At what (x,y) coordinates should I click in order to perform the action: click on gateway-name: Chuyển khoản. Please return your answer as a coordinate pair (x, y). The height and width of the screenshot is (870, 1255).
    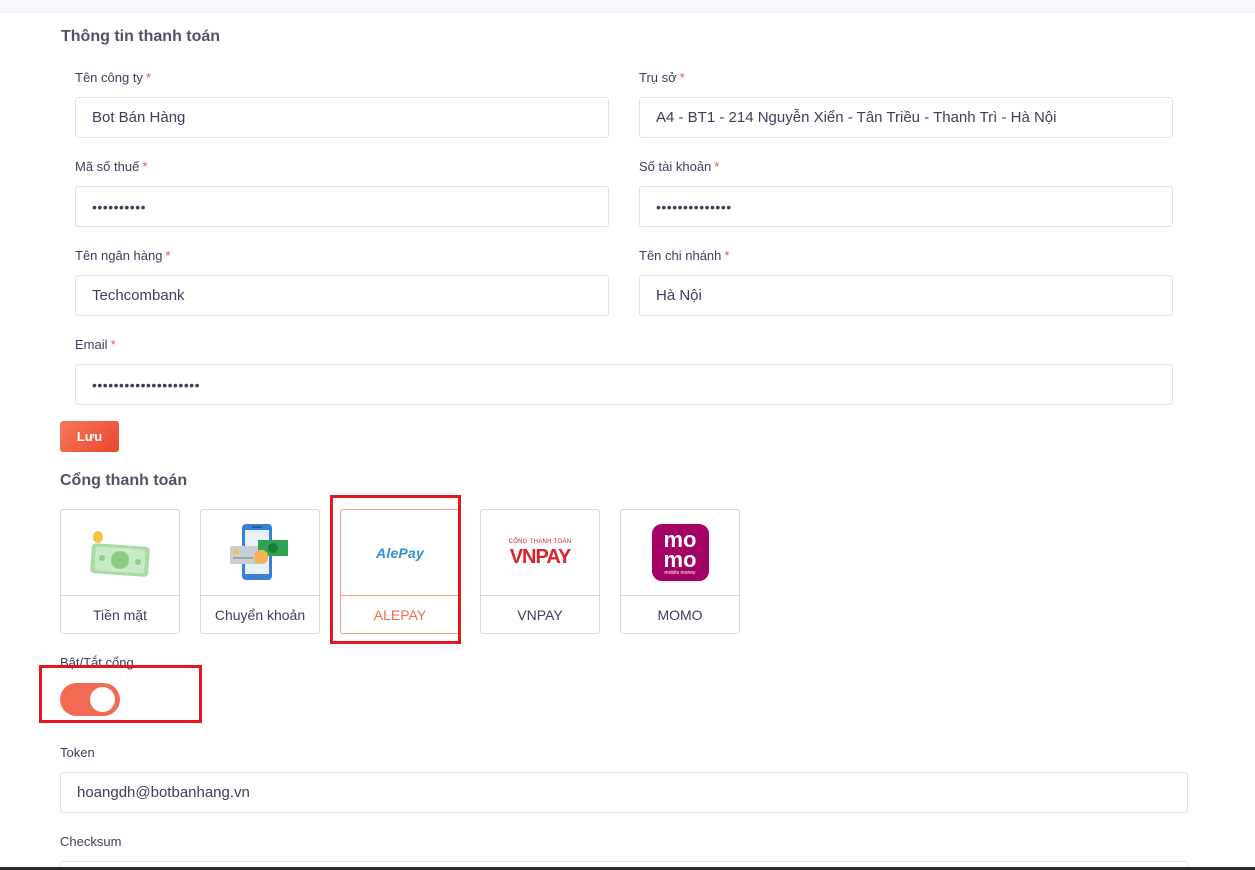
    Looking at the image, I should click on (260, 614).